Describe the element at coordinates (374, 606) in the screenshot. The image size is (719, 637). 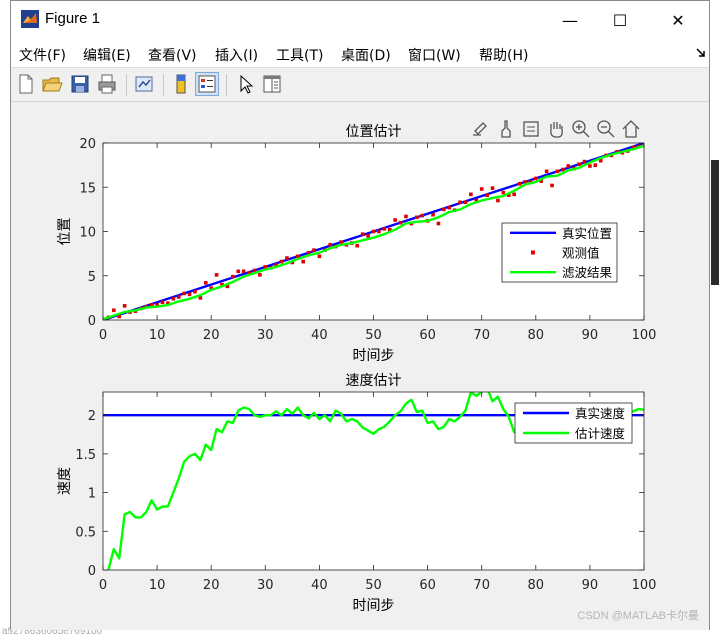
I see `x-axis-label: 时间步` at that location.